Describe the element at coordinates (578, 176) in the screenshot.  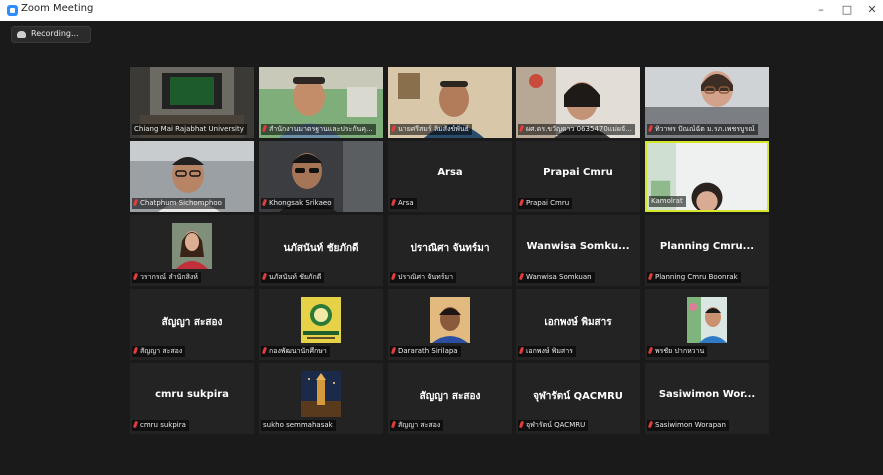
I see `participant-tile: Prapai Cmru Prapai Cmru` at that location.